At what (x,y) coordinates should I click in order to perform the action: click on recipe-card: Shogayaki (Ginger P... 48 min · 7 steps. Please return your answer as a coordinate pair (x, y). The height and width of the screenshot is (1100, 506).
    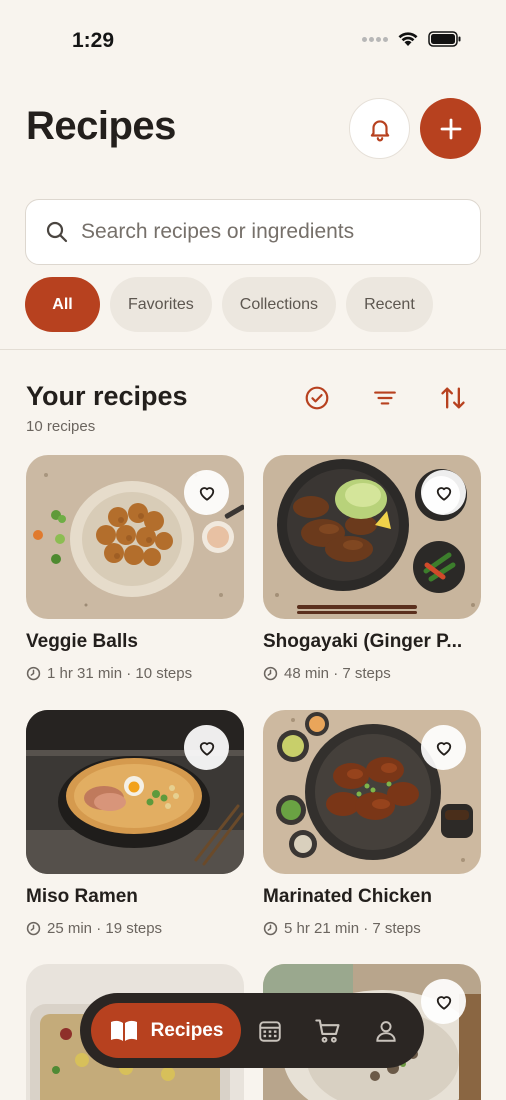
    Looking at the image, I should click on (372, 568).